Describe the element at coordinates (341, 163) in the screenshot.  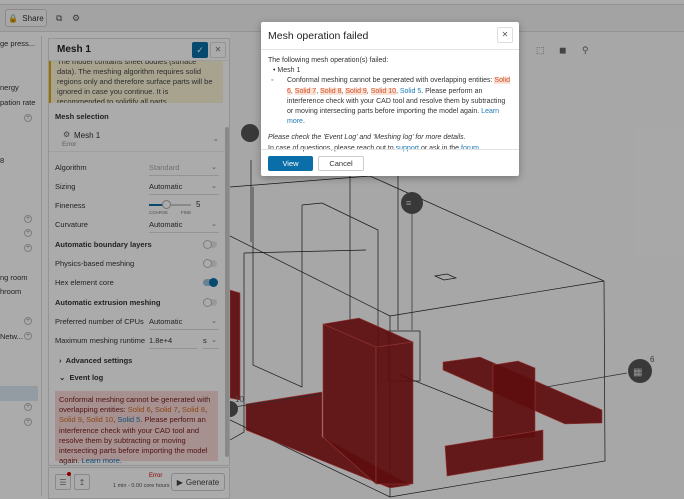
I see `cancel-button: Cancel` at that location.